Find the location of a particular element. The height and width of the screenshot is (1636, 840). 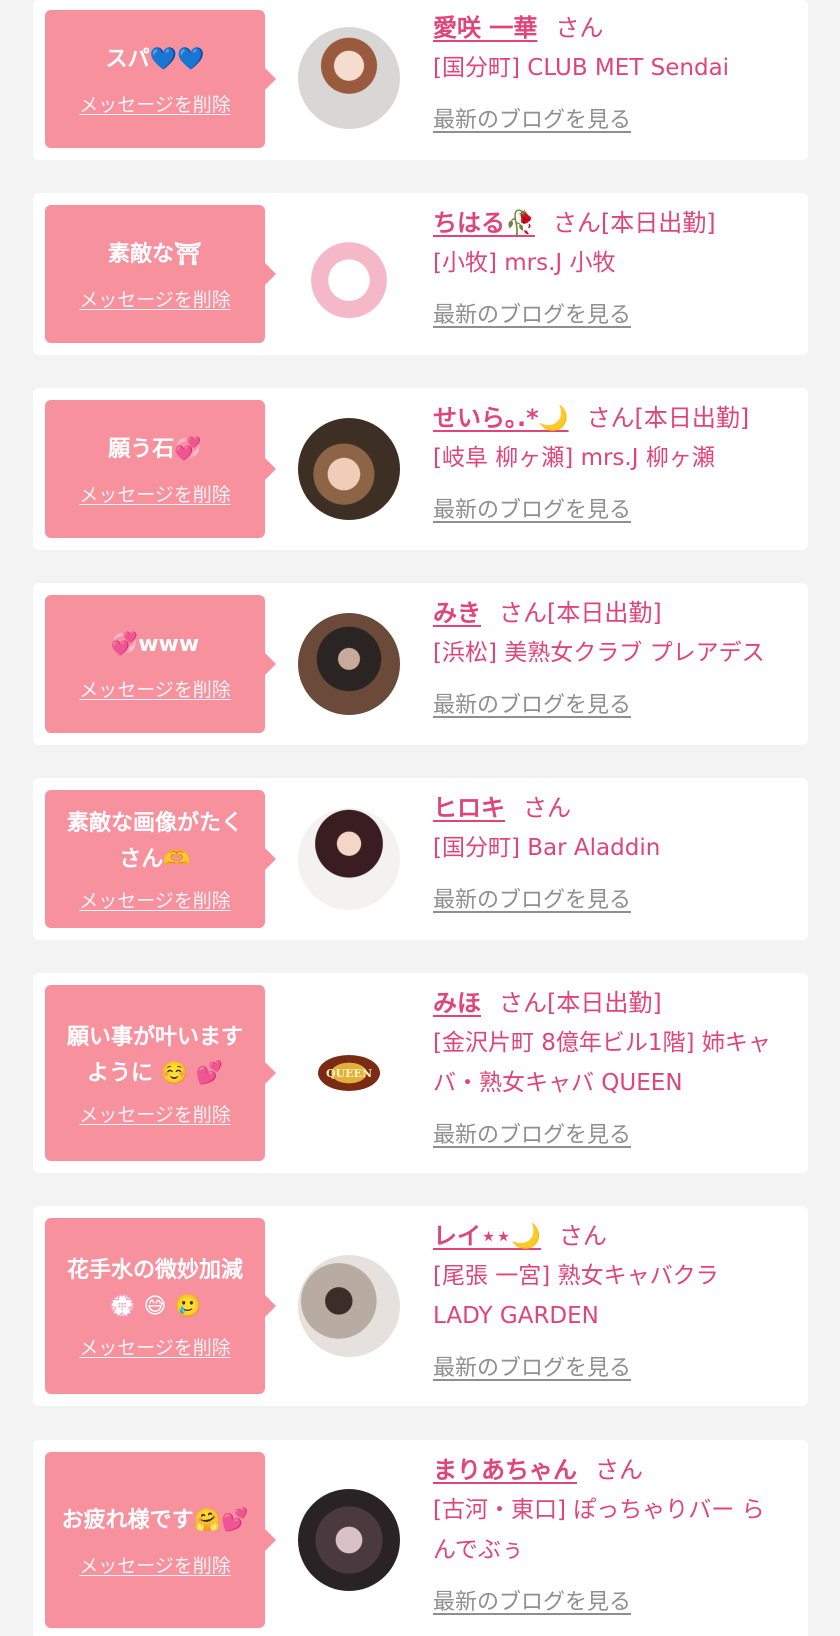

message-text: 💞www is located at coordinates (155, 644).